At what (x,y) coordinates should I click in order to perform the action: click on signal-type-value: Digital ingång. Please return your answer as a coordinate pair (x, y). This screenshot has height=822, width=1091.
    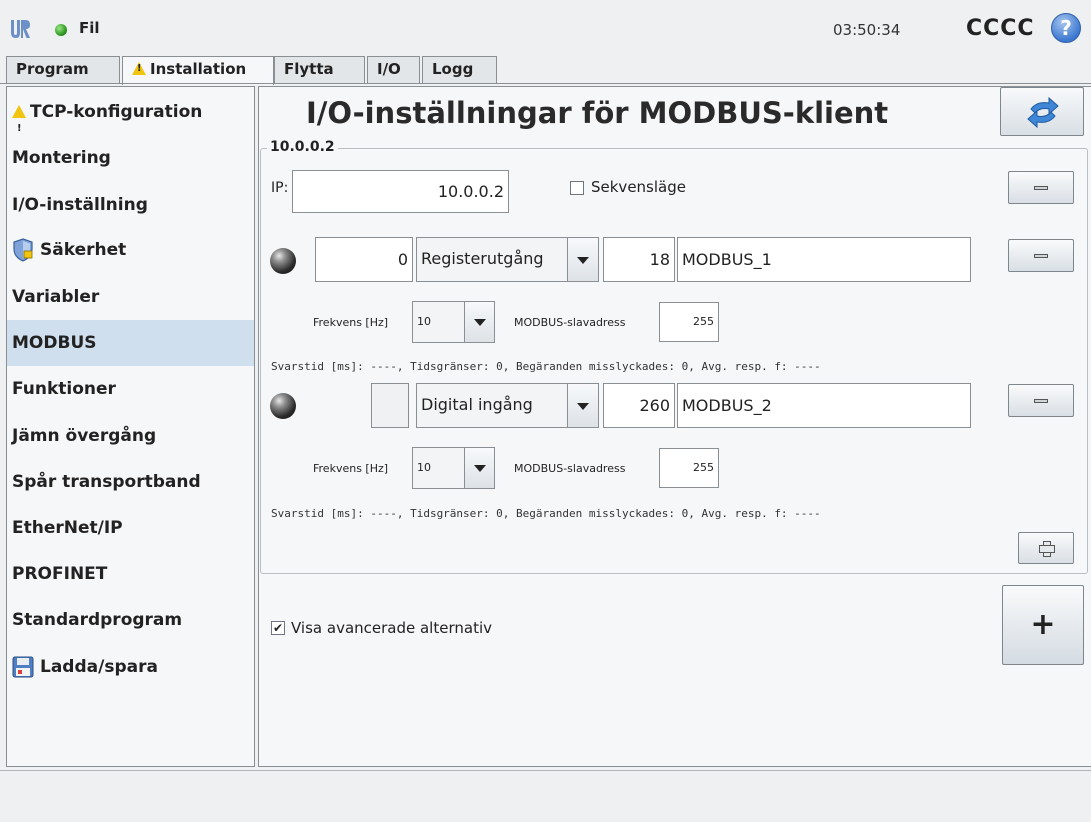
    Looking at the image, I should click on (477, 404).